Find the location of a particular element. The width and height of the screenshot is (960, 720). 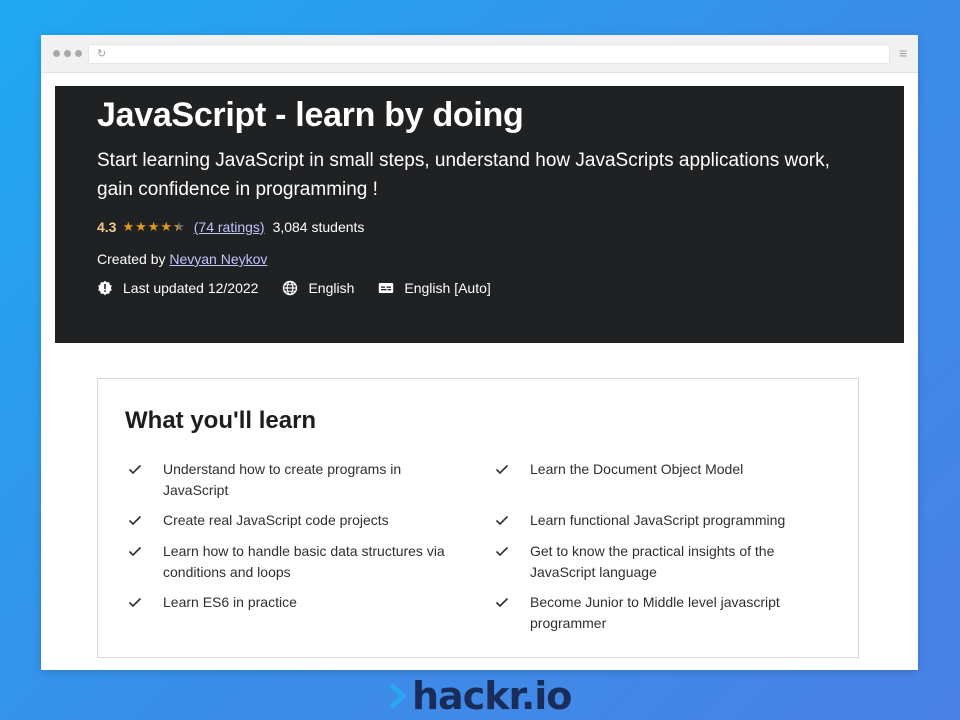

created-by-row: Created by Nevyan Neykov is located at coordinates (182, 259).